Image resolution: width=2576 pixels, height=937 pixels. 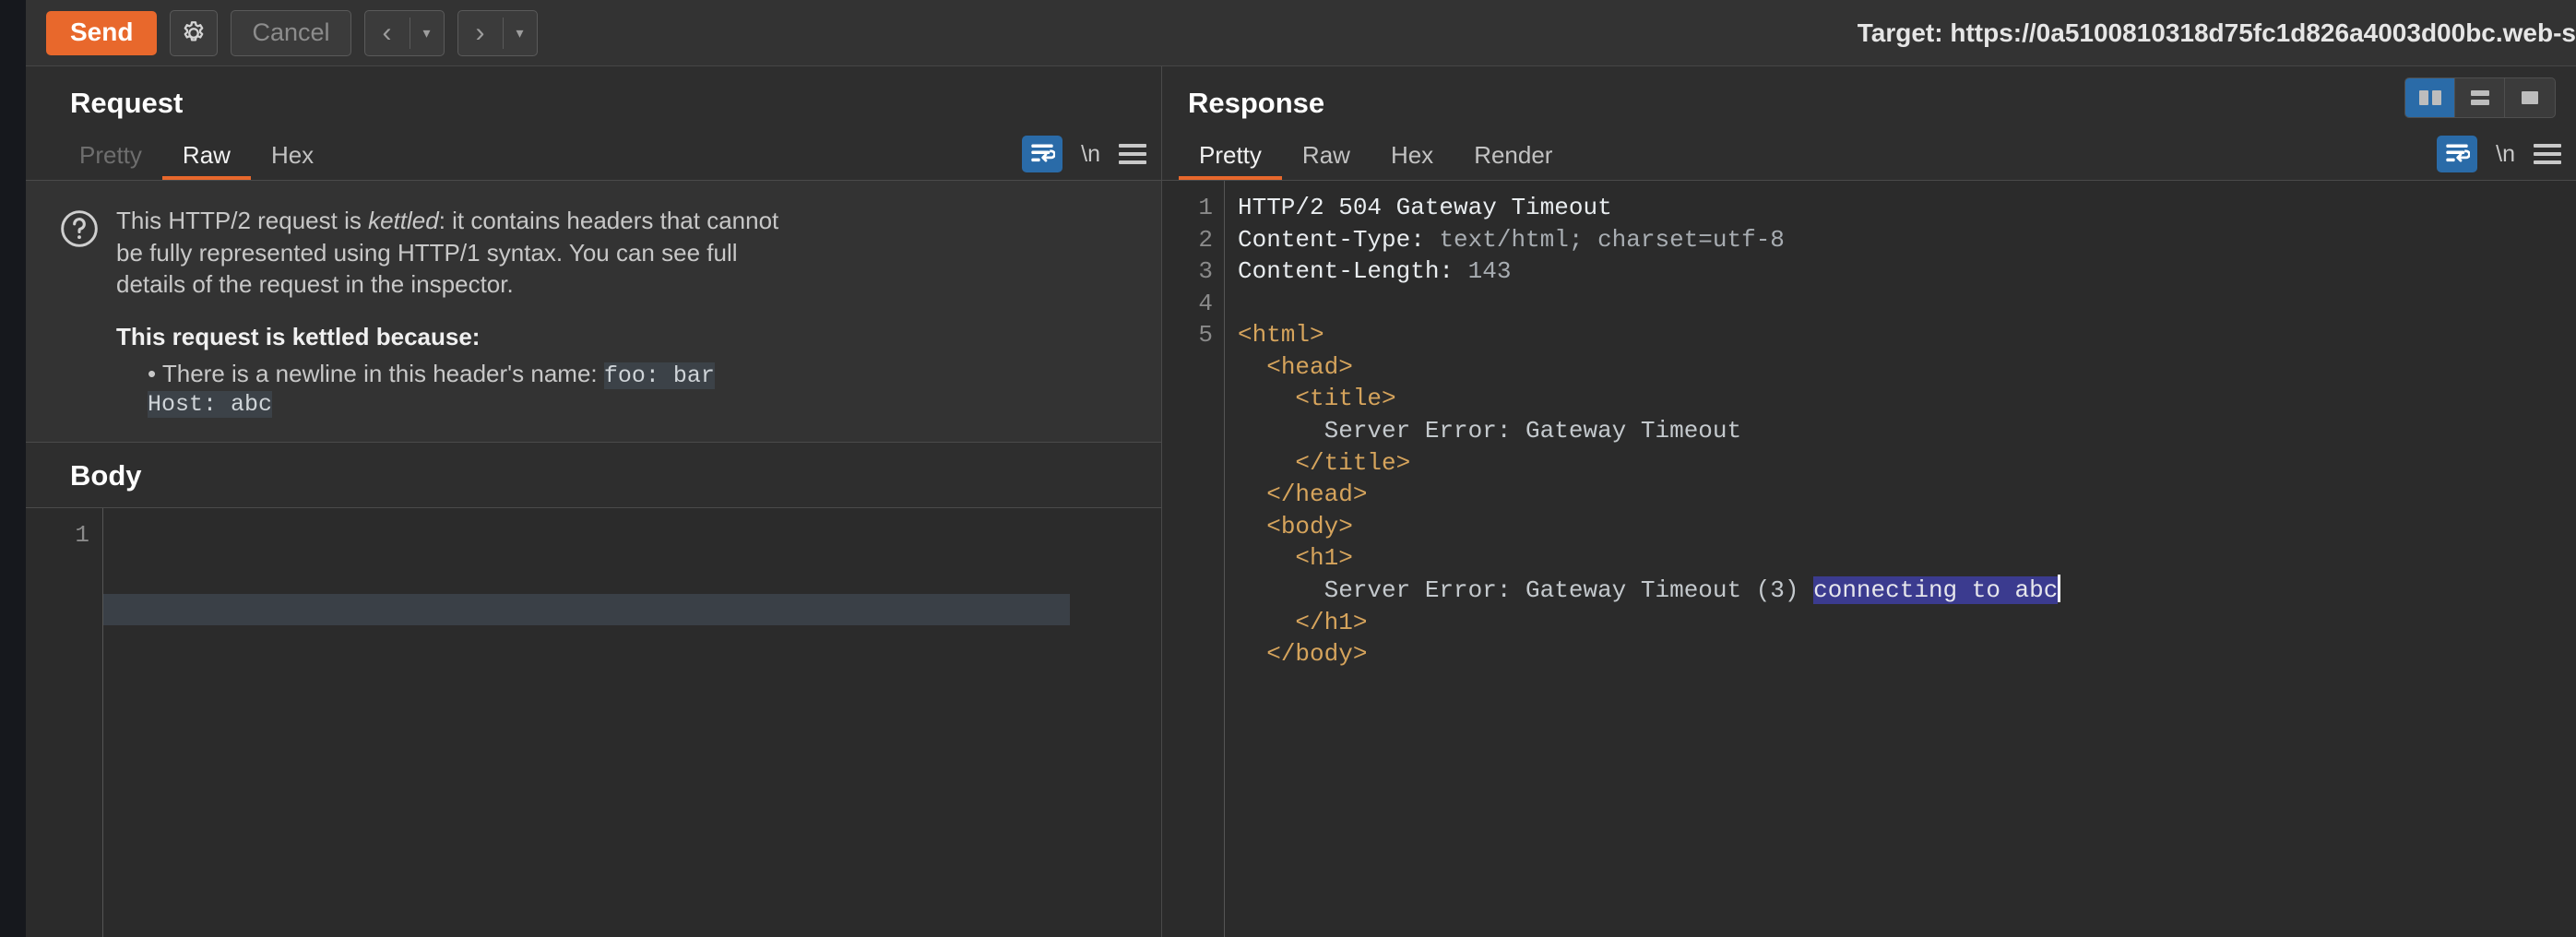 I want to click on question-circle-icon, so click(x=79, y=313).